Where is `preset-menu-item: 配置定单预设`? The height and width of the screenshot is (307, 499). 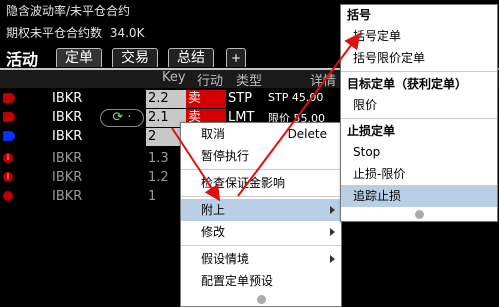 preset-menu-item: 配置定单预设 is located at coordinates (261, 281).